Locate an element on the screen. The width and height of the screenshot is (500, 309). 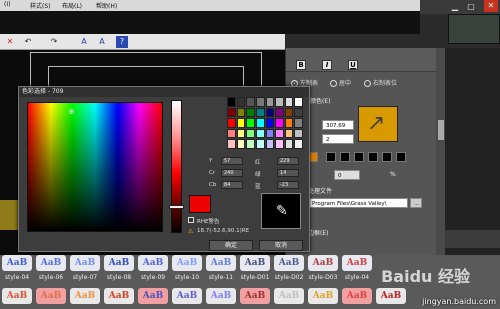
ok-button: 确定 is located at coordinates (231, 245).